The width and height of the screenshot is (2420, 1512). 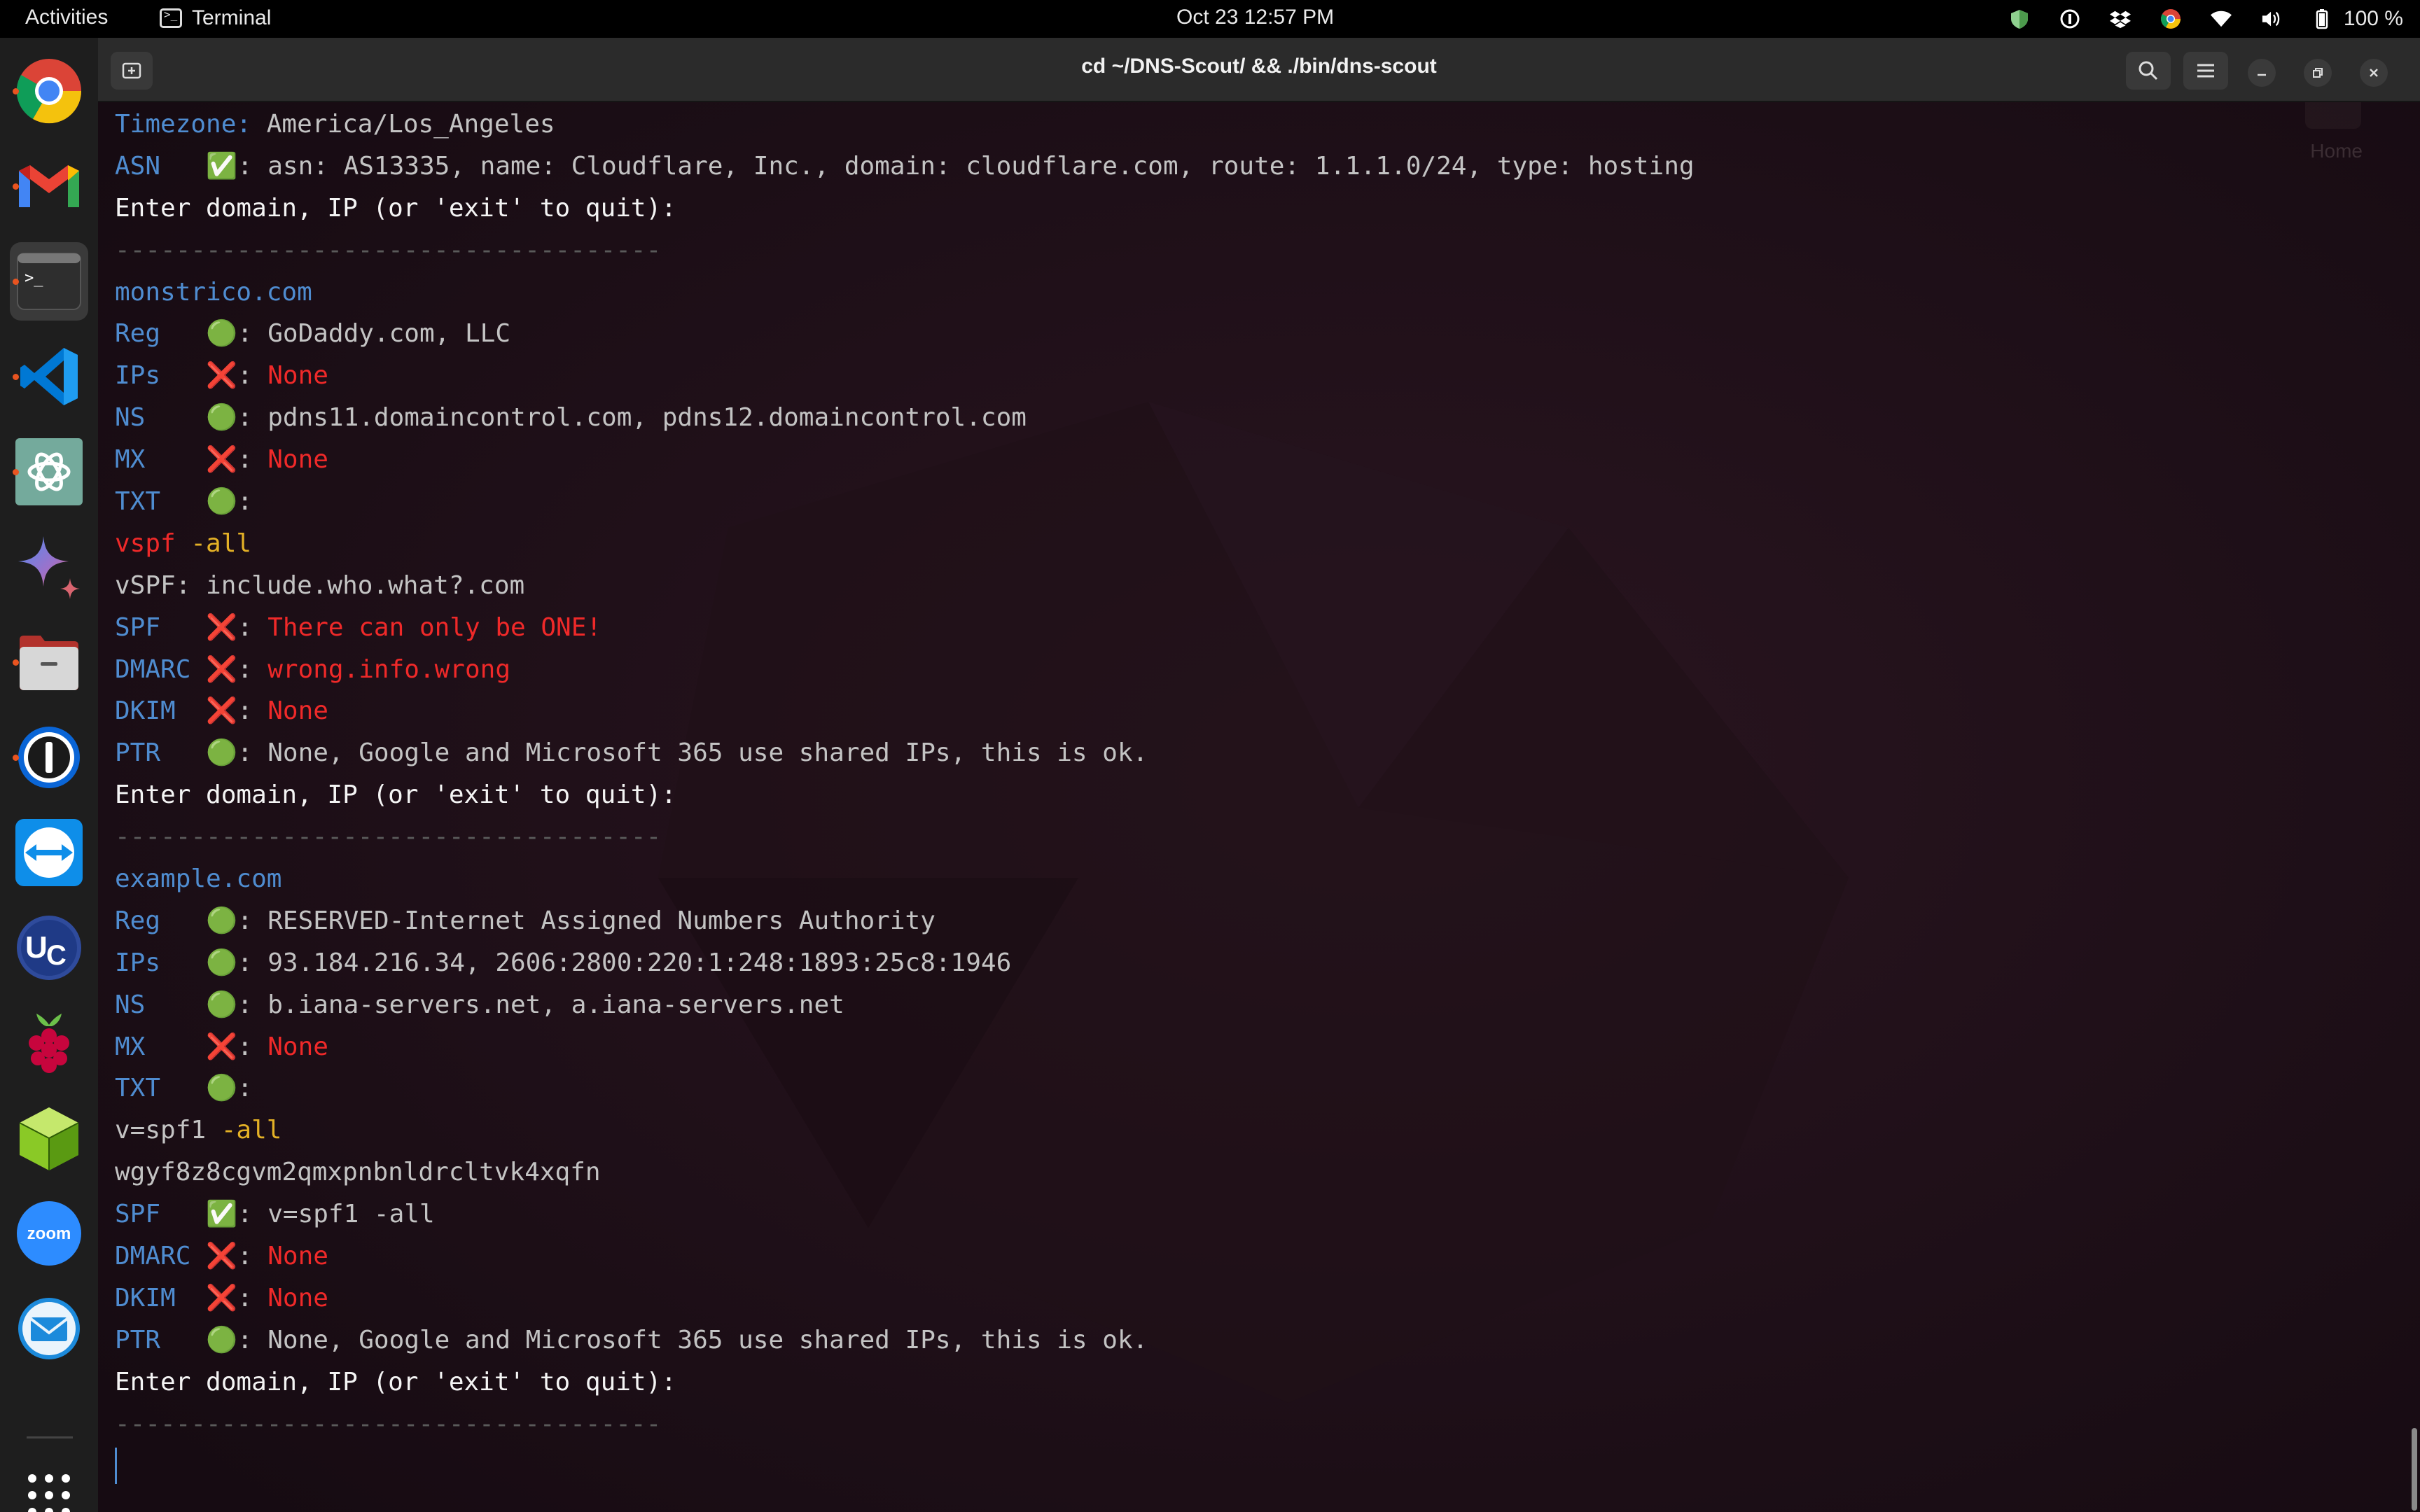 I want to click on wifi-icon, so click(x=2221, y=18).